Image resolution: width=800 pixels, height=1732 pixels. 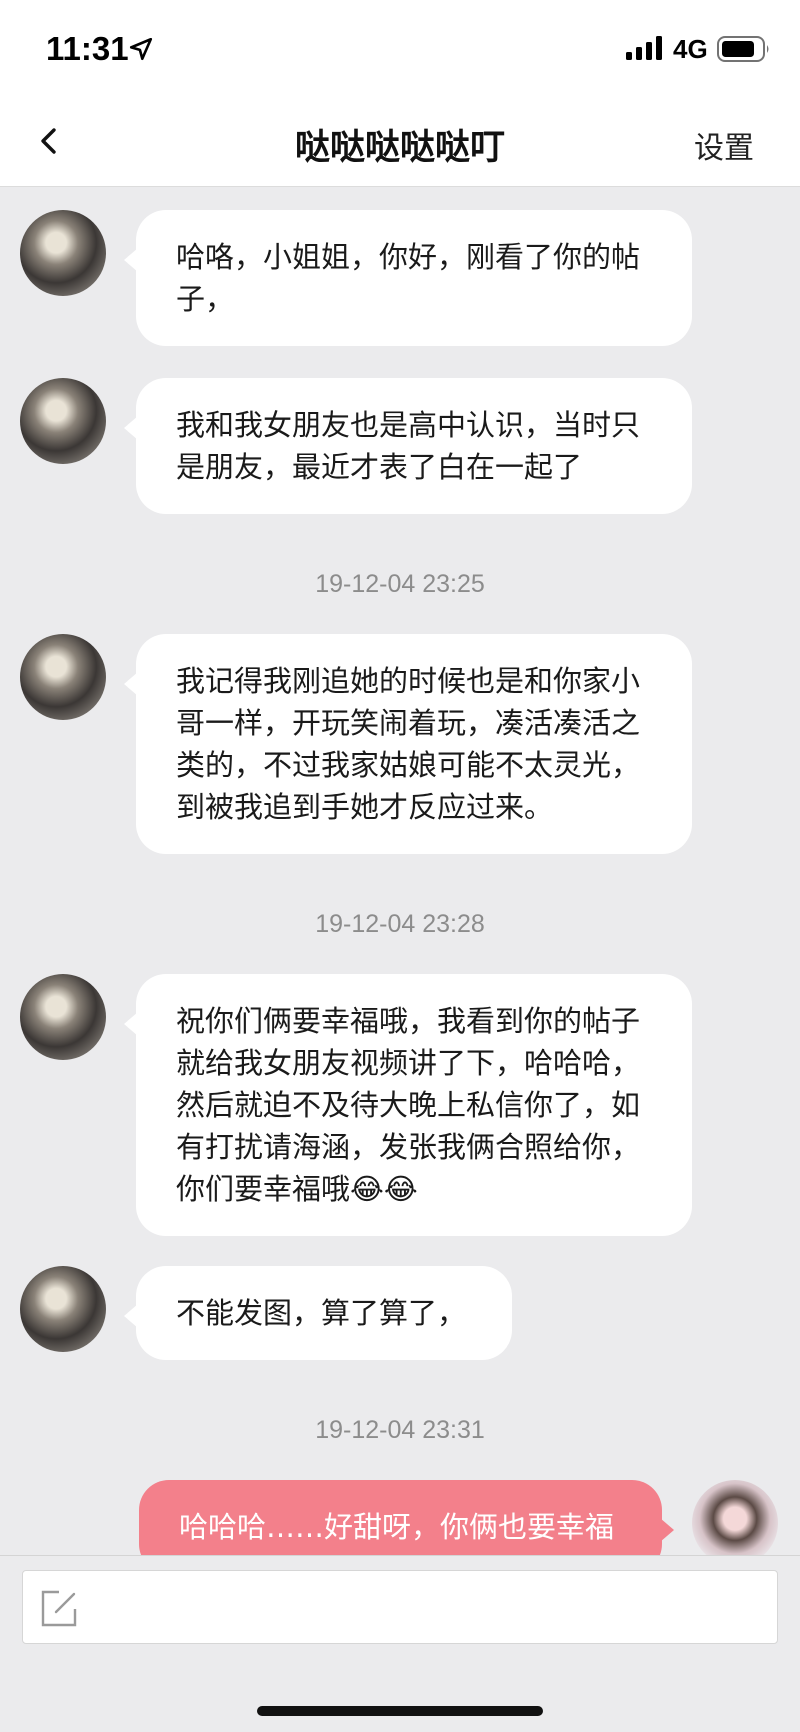 I want to click on home-indicator, so click(x=400, y=1711).